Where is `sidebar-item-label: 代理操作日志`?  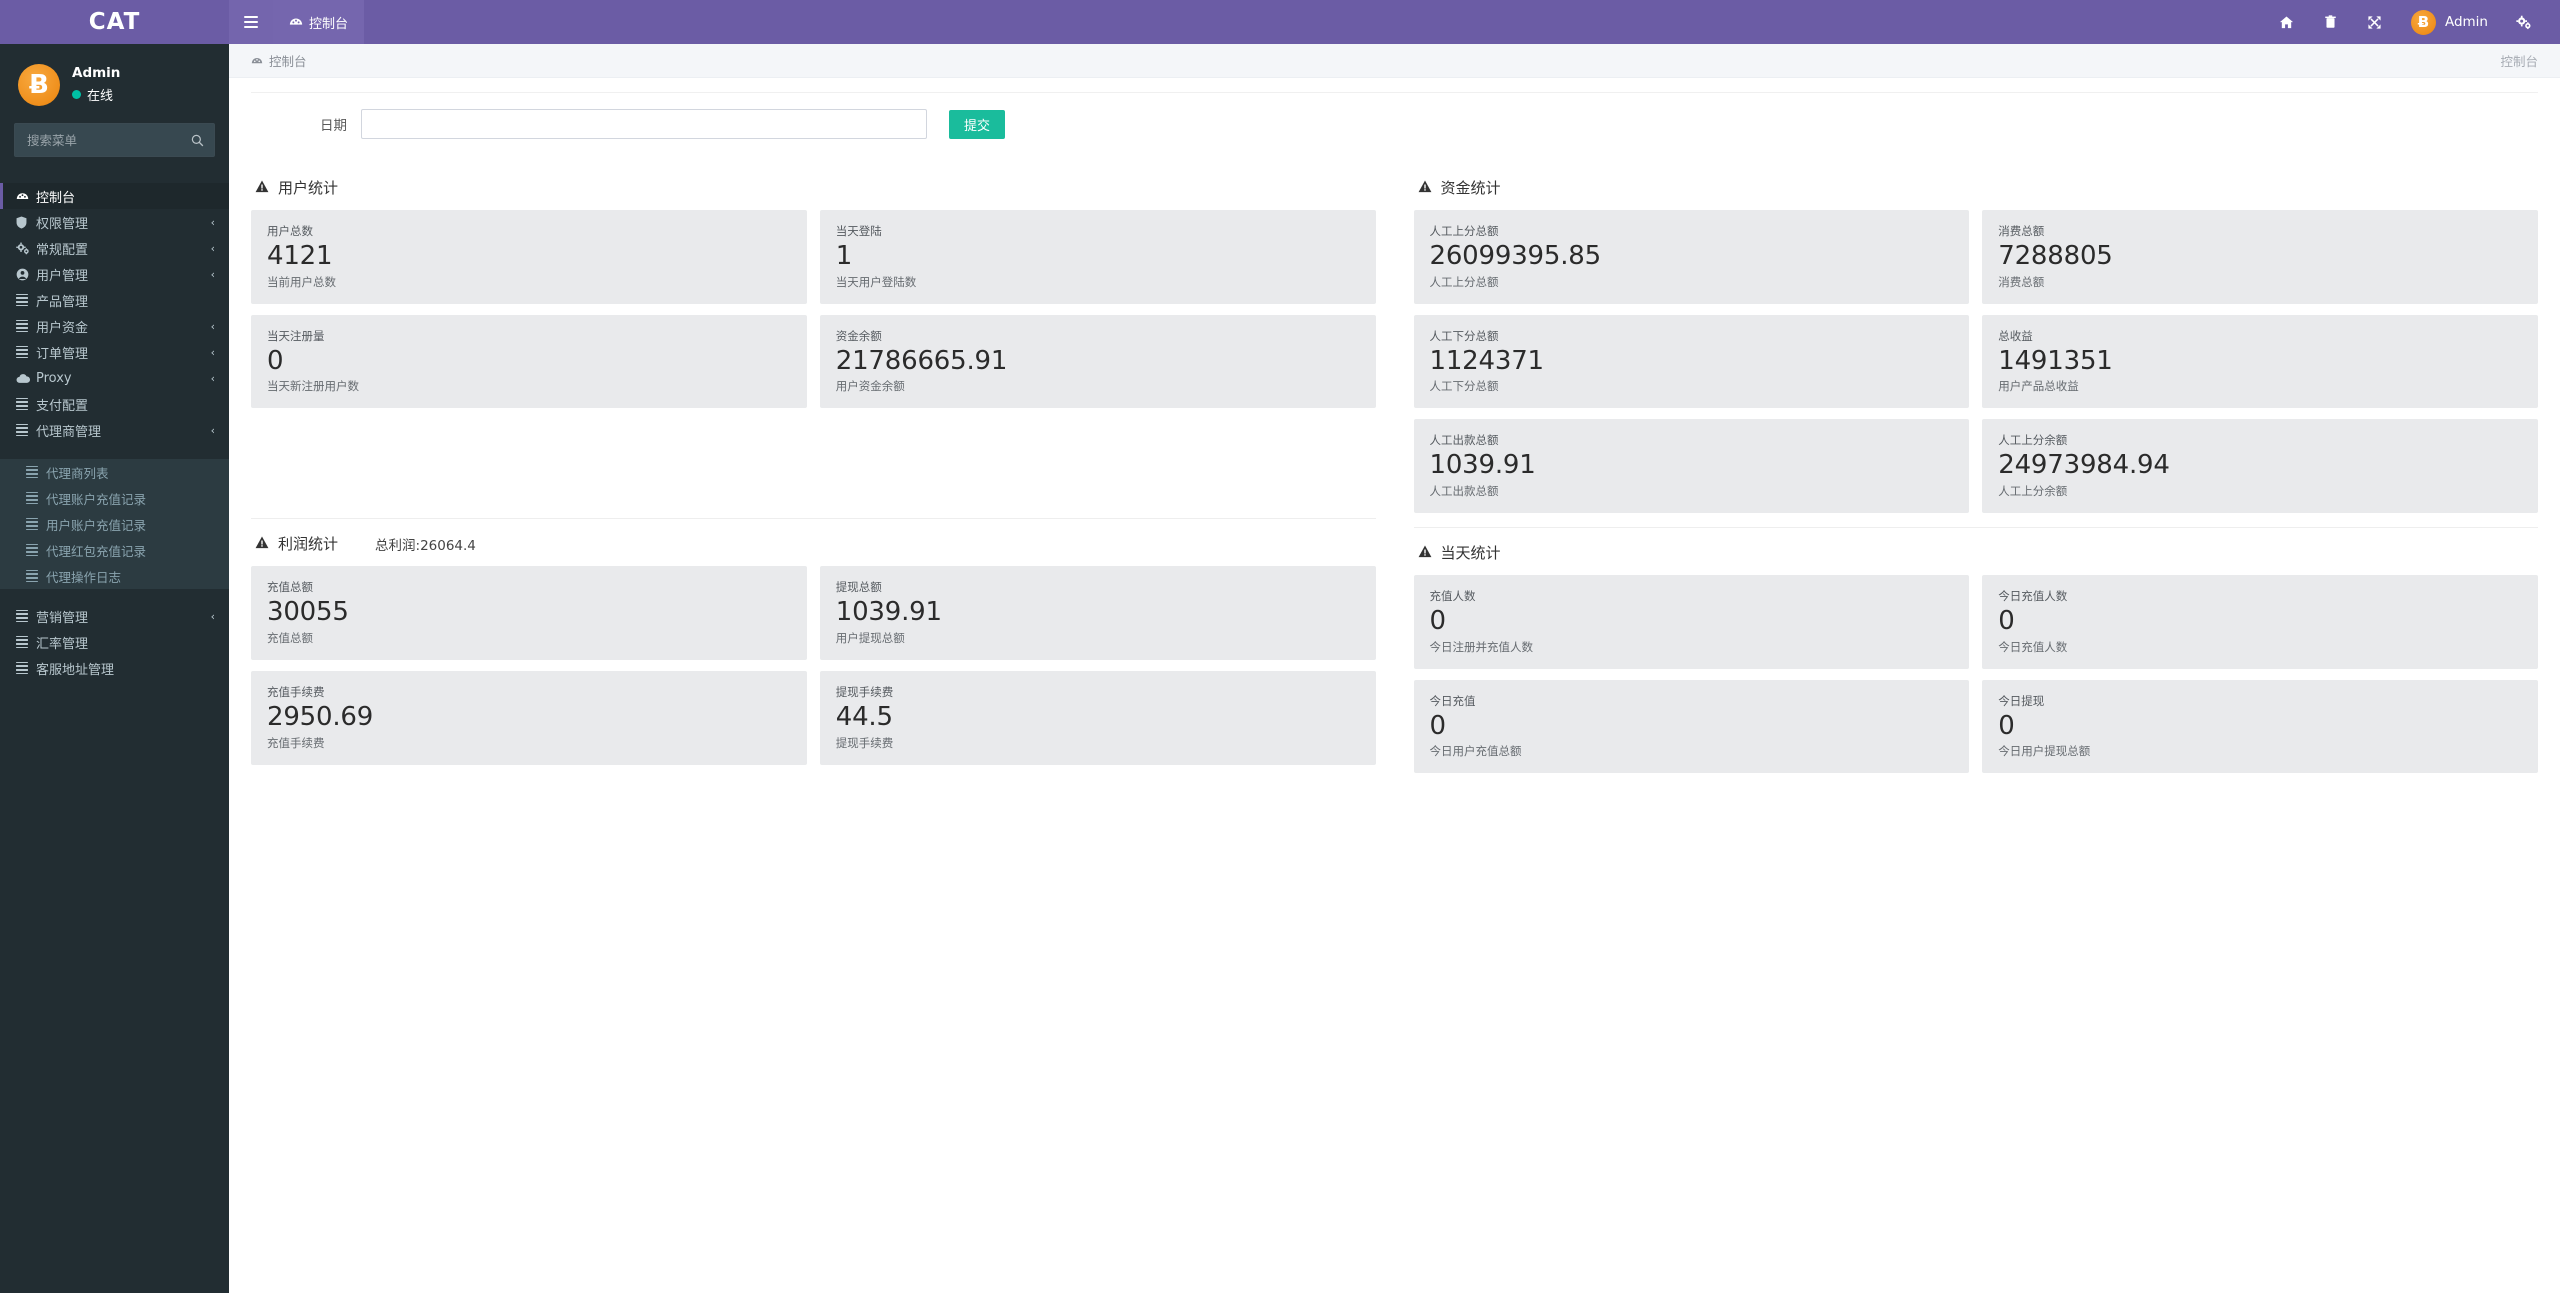 sidebar-item-label: 代理操作日志 is located at coordinates (84, 577).